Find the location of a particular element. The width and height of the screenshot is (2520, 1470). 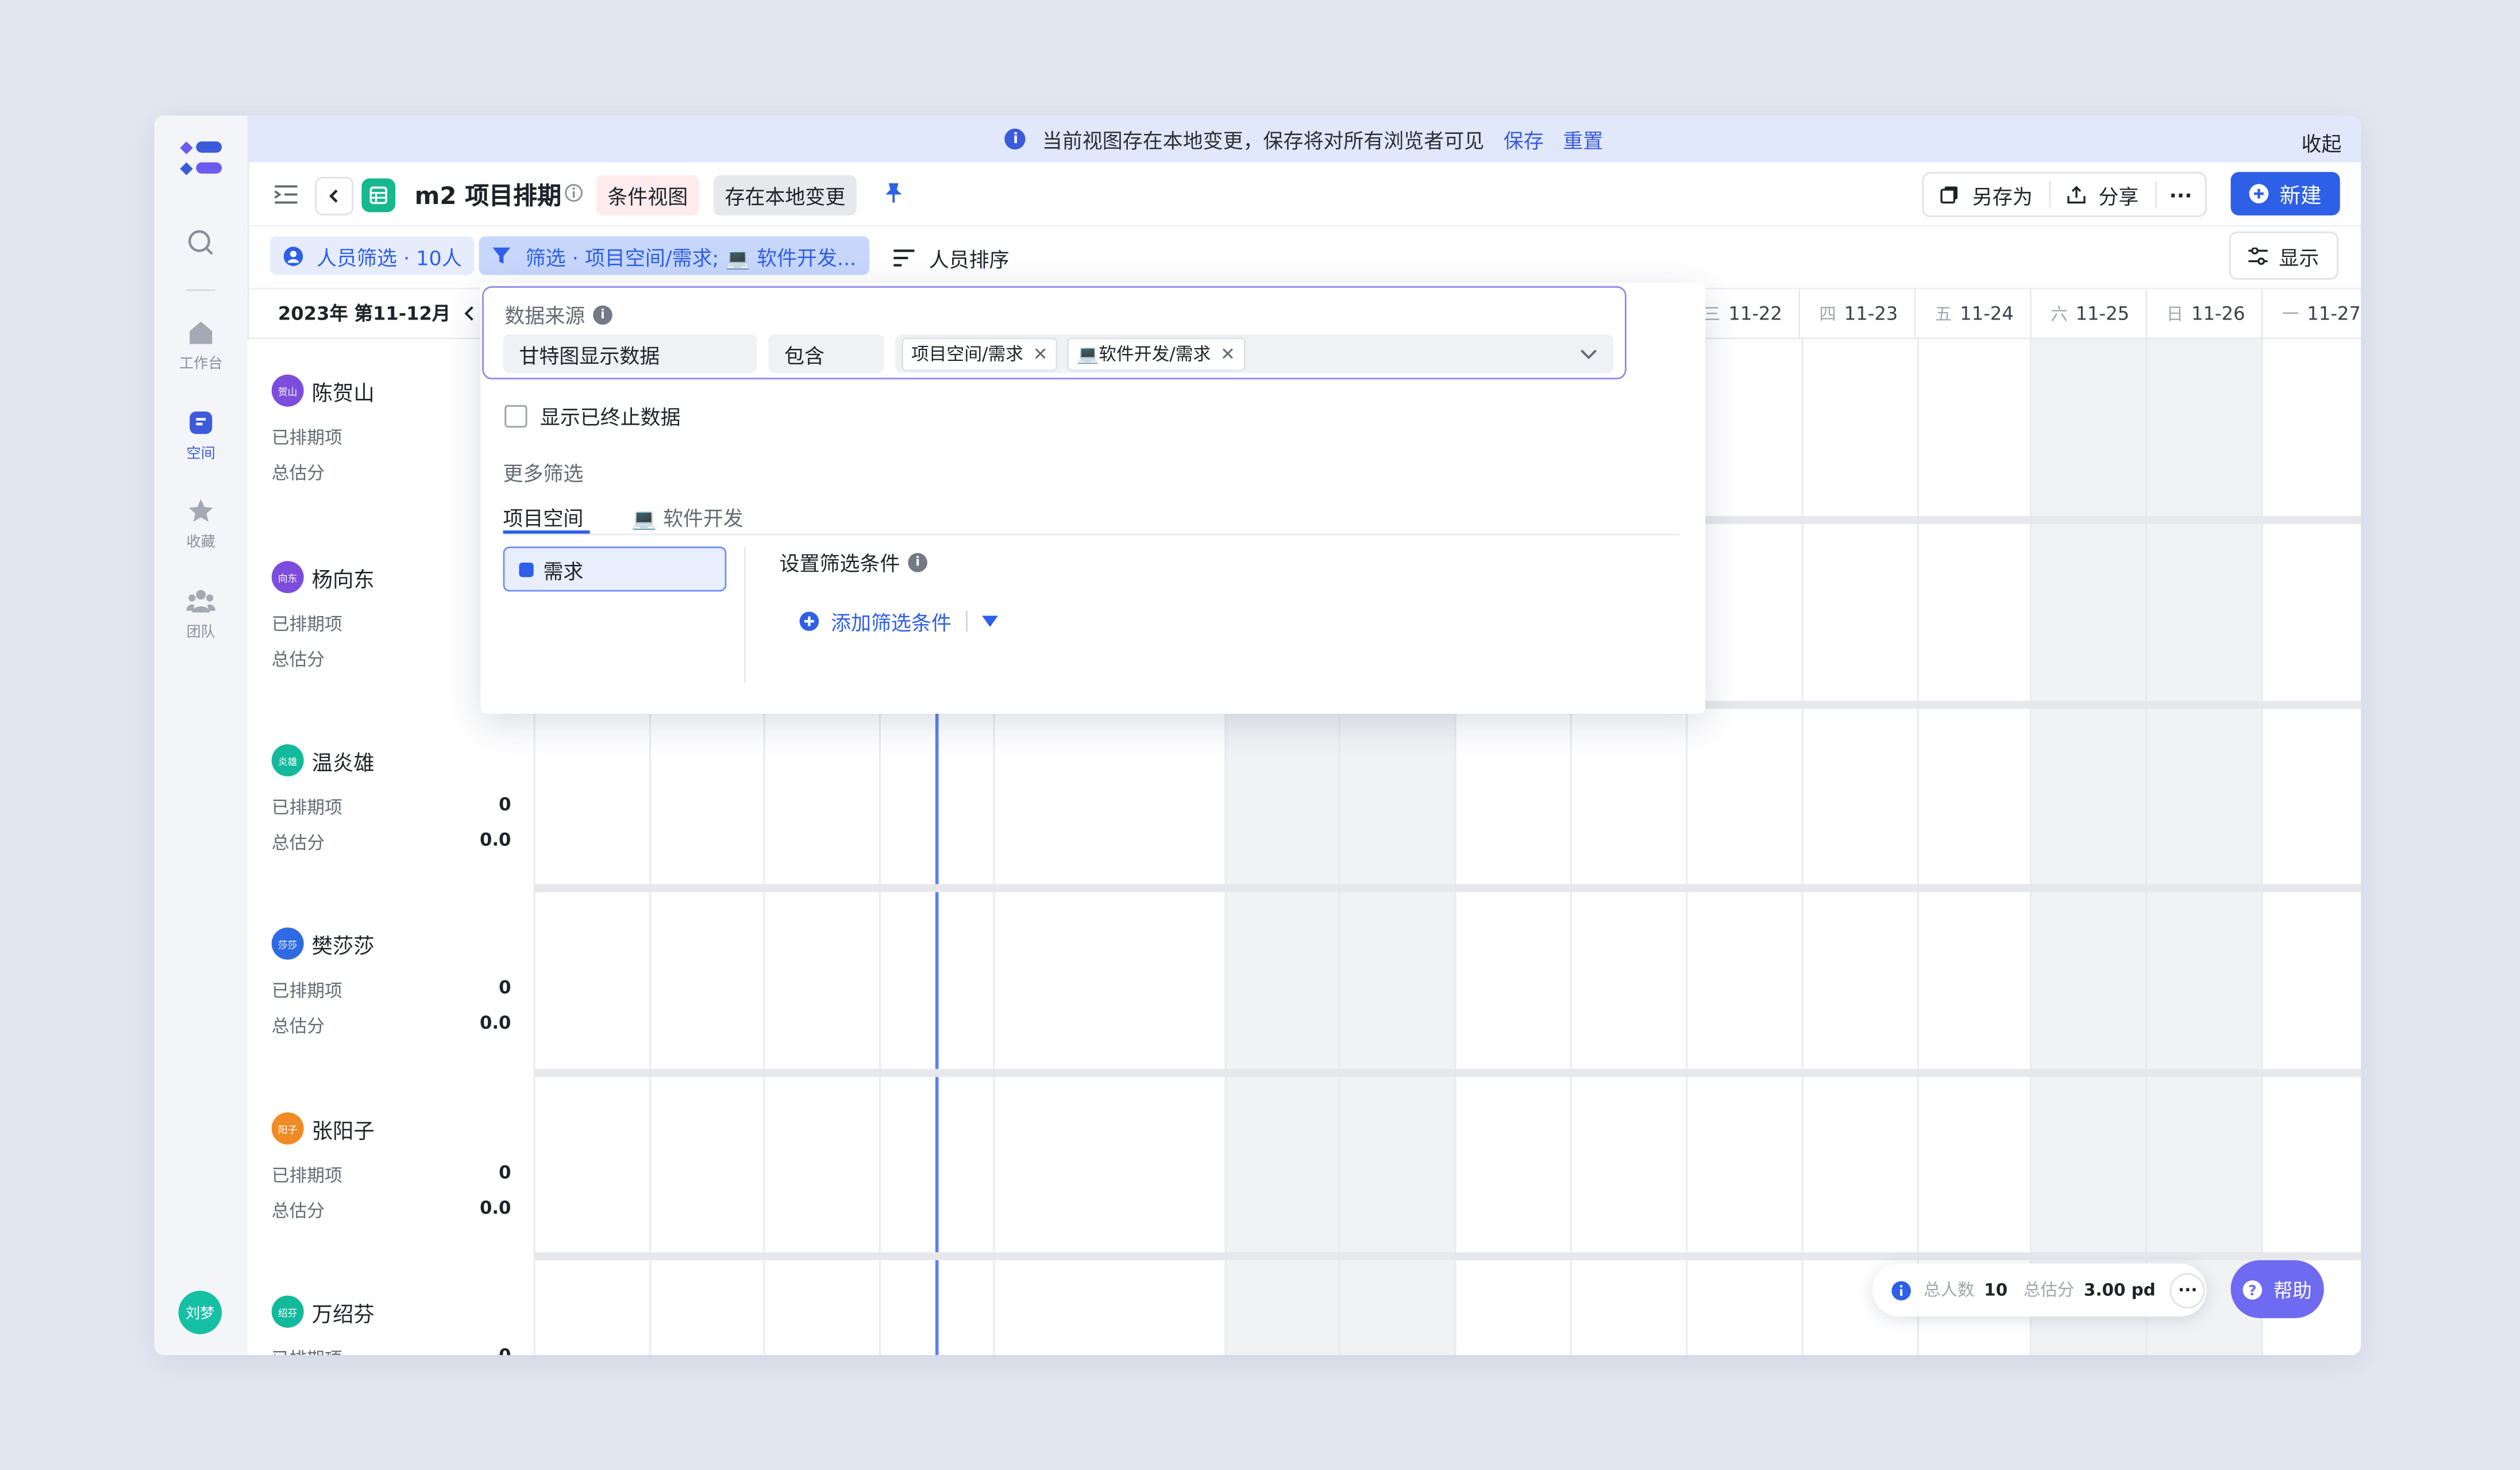

sidebar-item-label: 空间 is located at coordinates (200, 455).